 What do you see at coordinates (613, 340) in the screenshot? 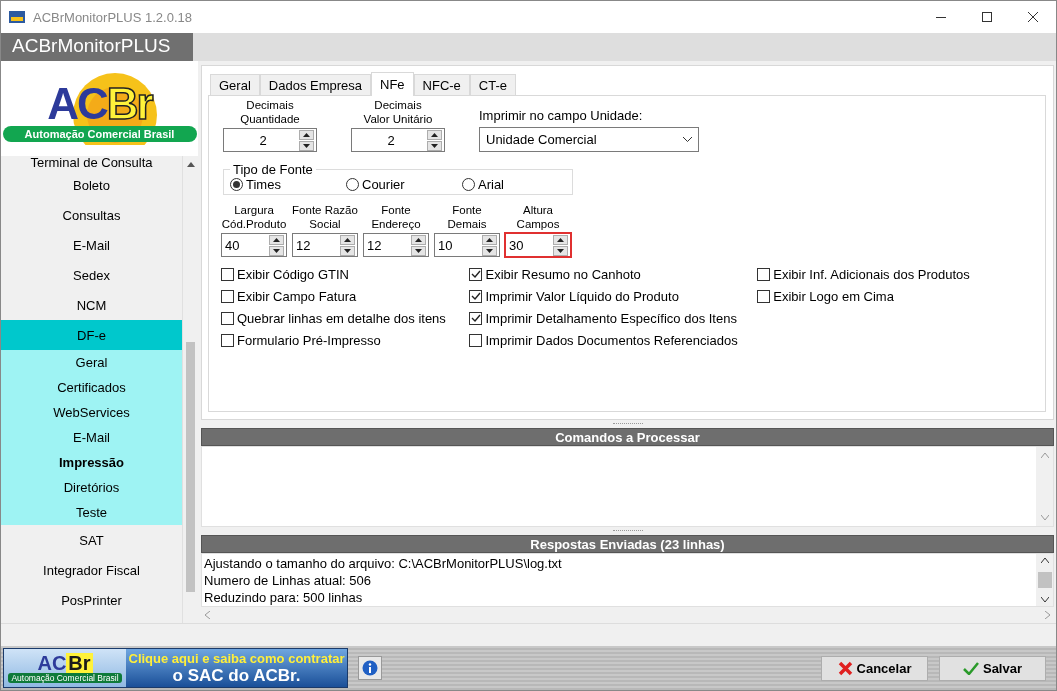
I see `checkbox-option: Imprimir Dados Documentos Referenciados` at bounding box center [613, 340].